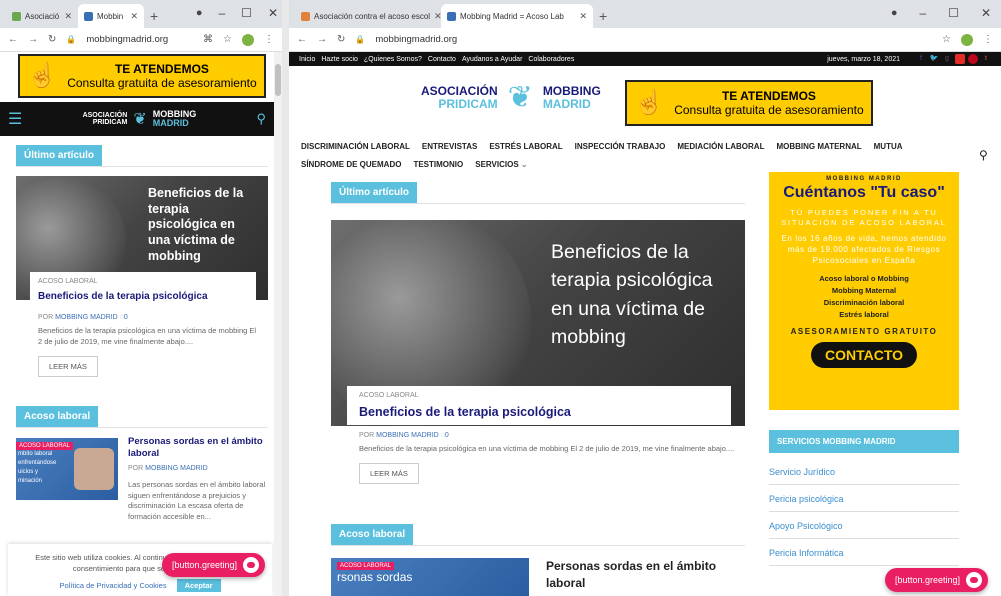  I want to click on contact-button: CONTACTO, so click(864, 354).